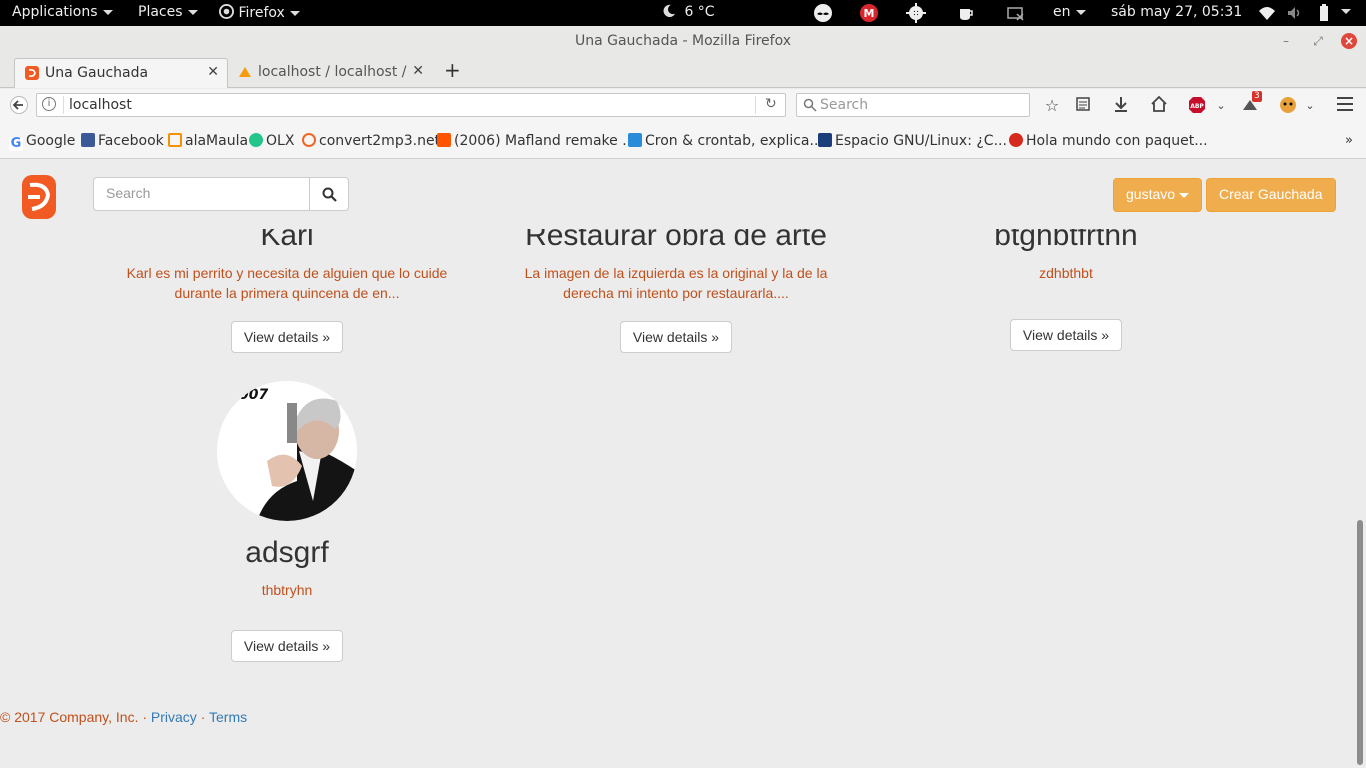 This screenshot has width=1366, height=768. I want to click on maximize-button: ⤢, so click(1318, 41).